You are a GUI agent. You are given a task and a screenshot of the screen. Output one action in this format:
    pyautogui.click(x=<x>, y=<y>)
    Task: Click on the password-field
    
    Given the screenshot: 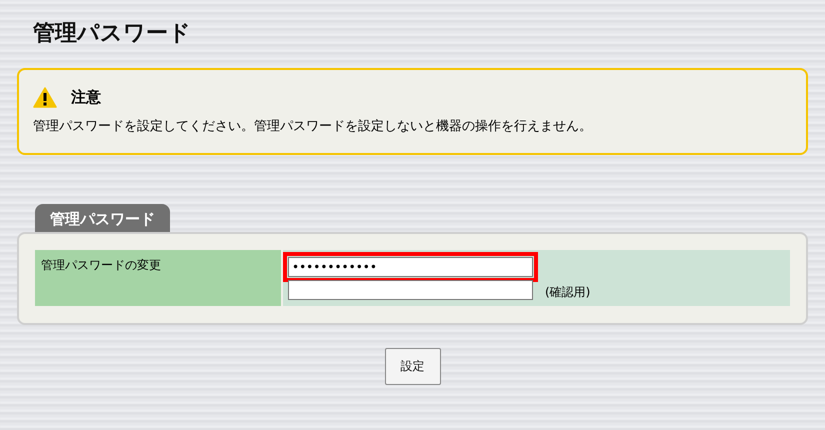 What is the action you would take?
    pyautogui.click(x=410, y=290)
    